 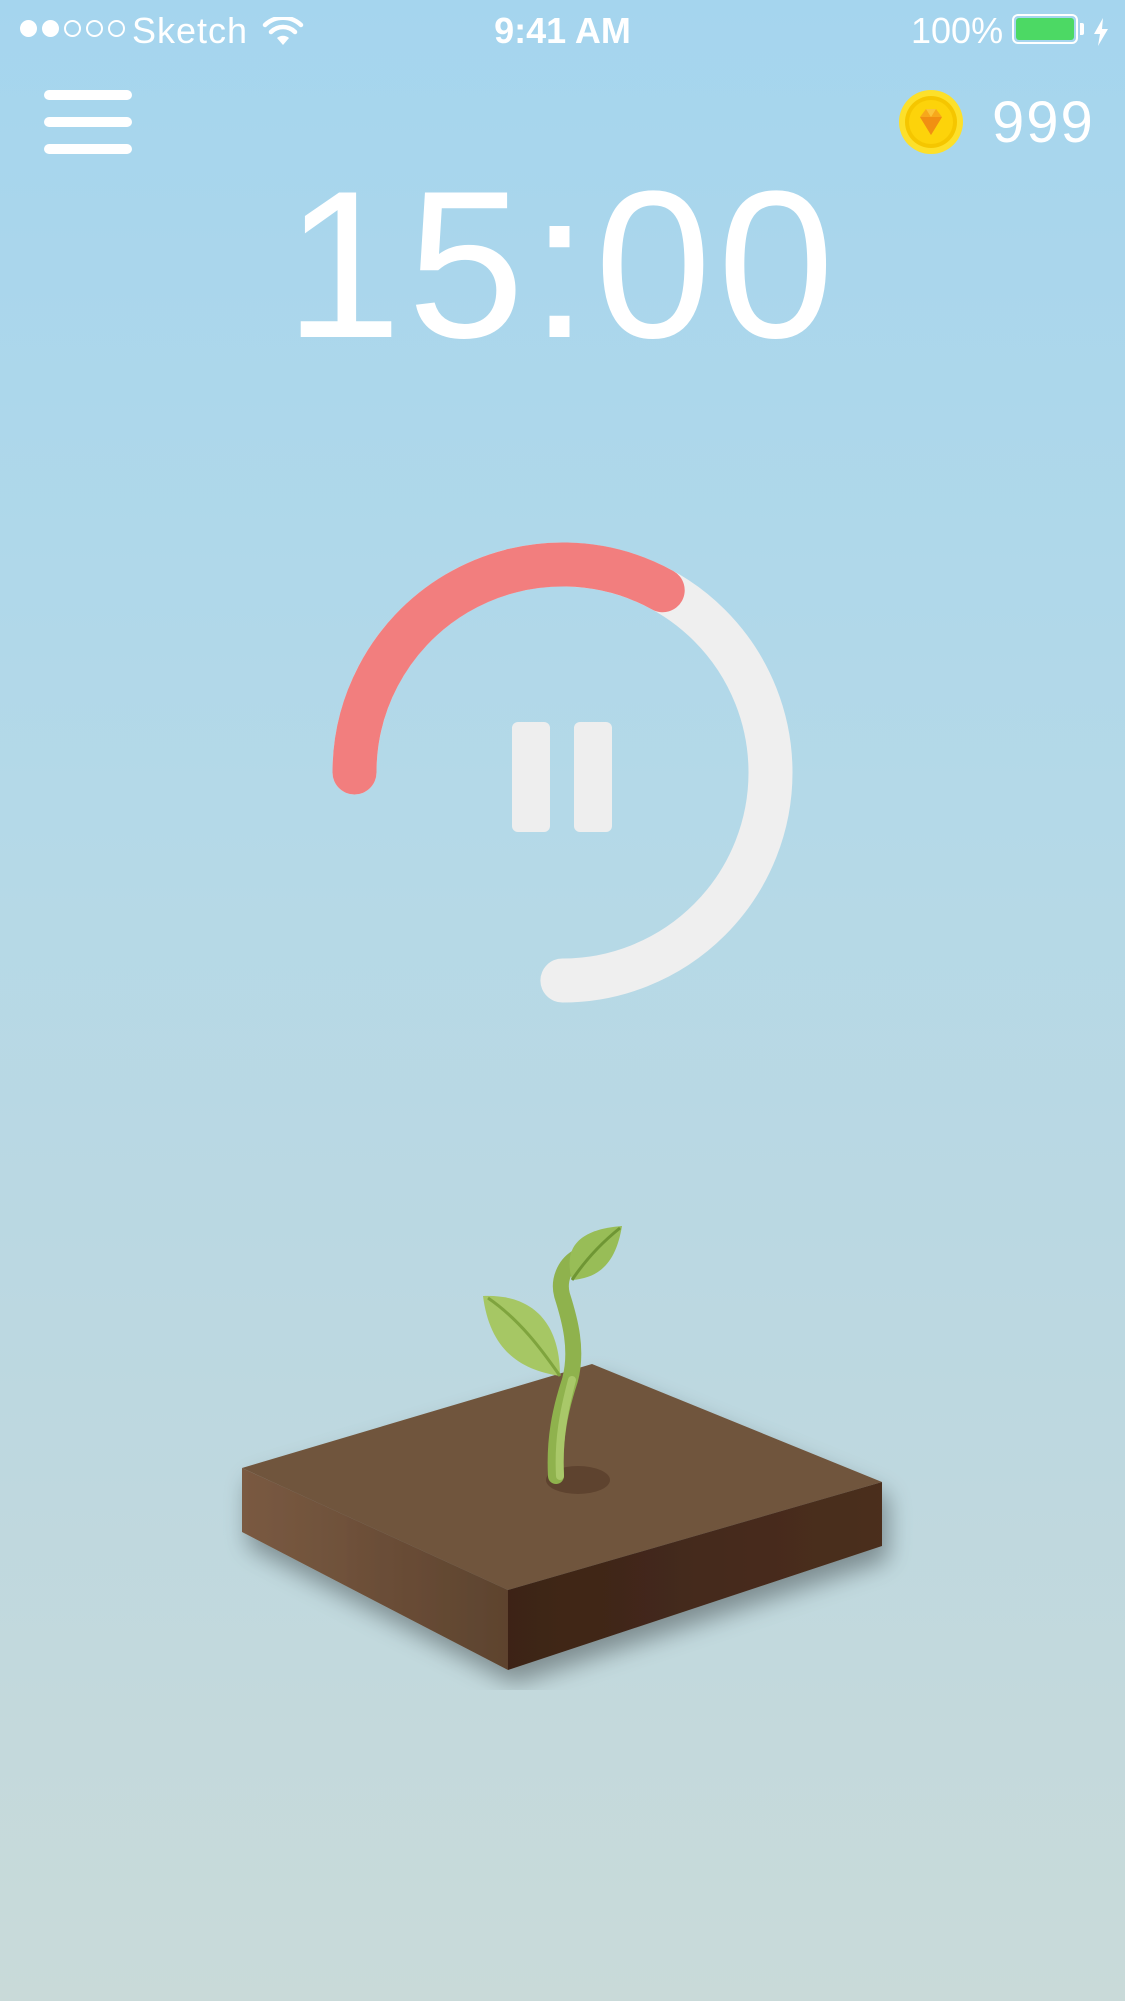 I want to click on timer-display: 15:00, so click(x=562, y=264).